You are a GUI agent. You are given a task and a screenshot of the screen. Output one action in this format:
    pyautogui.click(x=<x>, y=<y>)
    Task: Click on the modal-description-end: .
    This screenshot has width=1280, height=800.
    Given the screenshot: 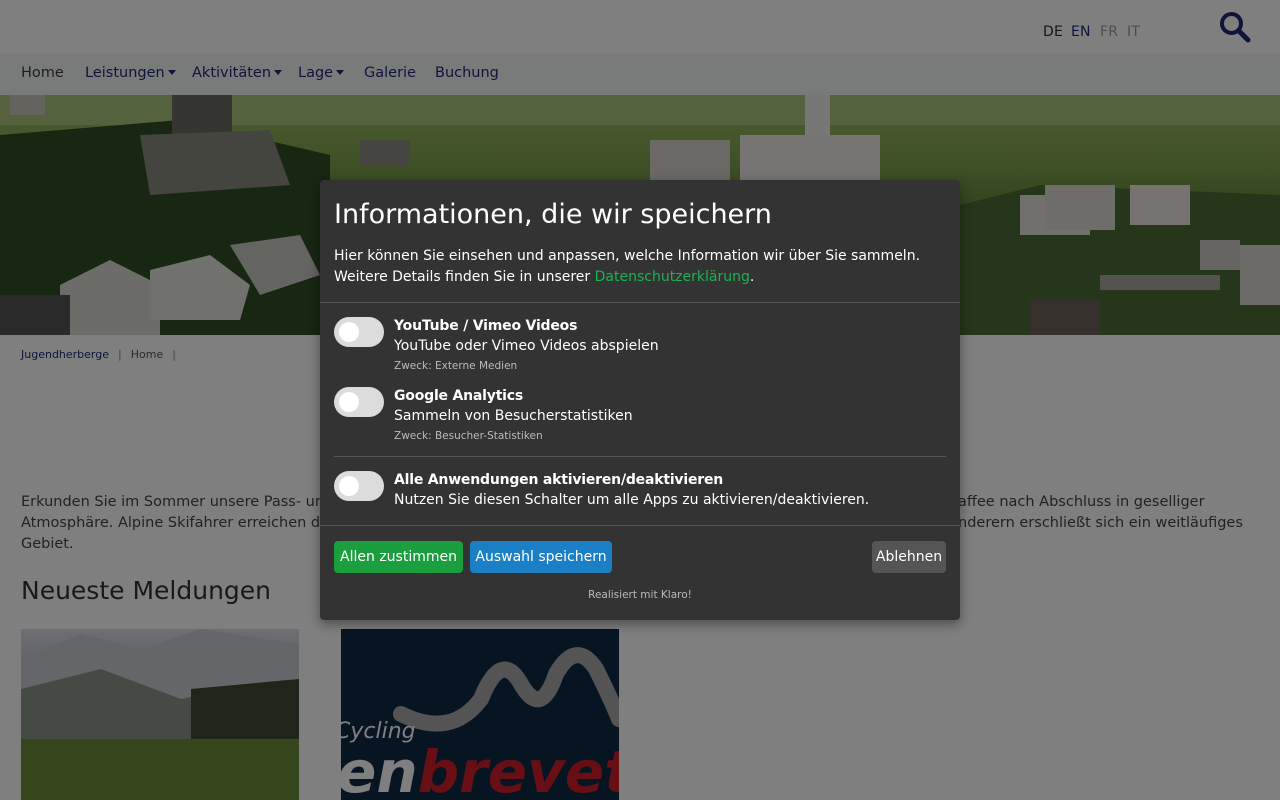 What is the action you would take?
    pyautogui.click(x=752, y=277)
    